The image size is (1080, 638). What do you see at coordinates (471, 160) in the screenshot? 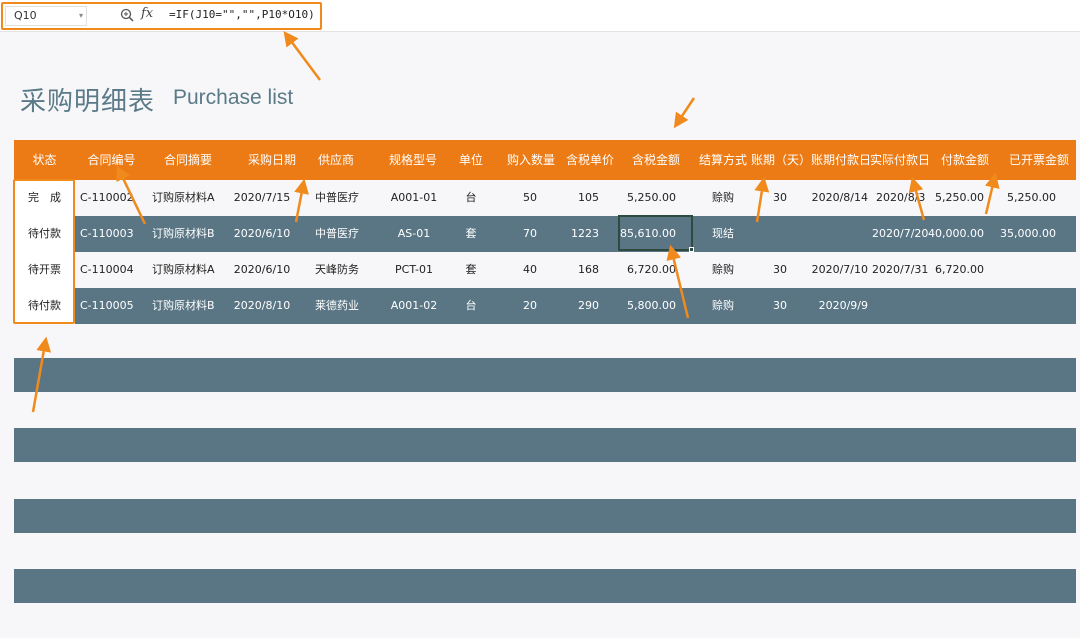
I see `header-unit: 单位` at bounding box center [471, 160].